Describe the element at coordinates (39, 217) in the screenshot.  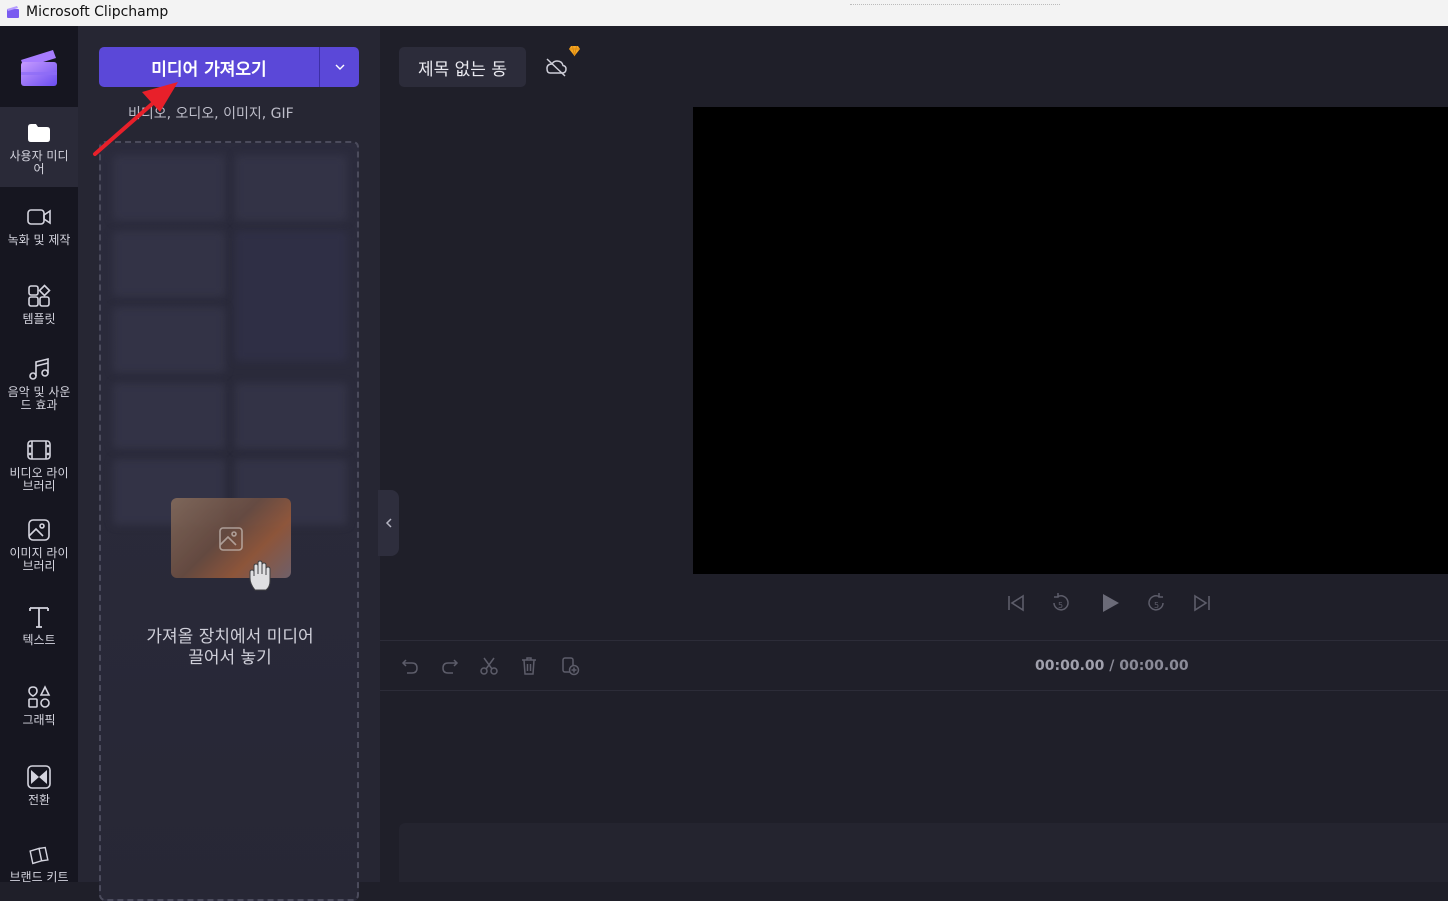
I see `video-camera-icon` at that location.